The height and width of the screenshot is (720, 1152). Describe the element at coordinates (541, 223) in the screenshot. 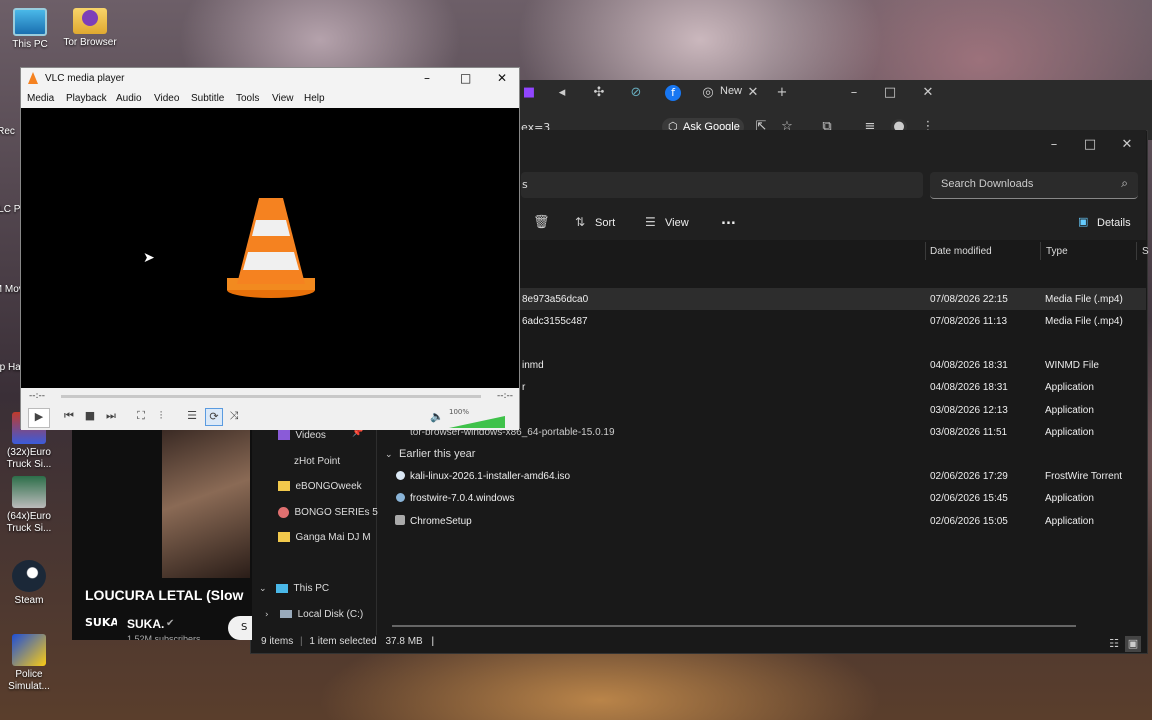

I see `delete-icon: 🗑` at that location.